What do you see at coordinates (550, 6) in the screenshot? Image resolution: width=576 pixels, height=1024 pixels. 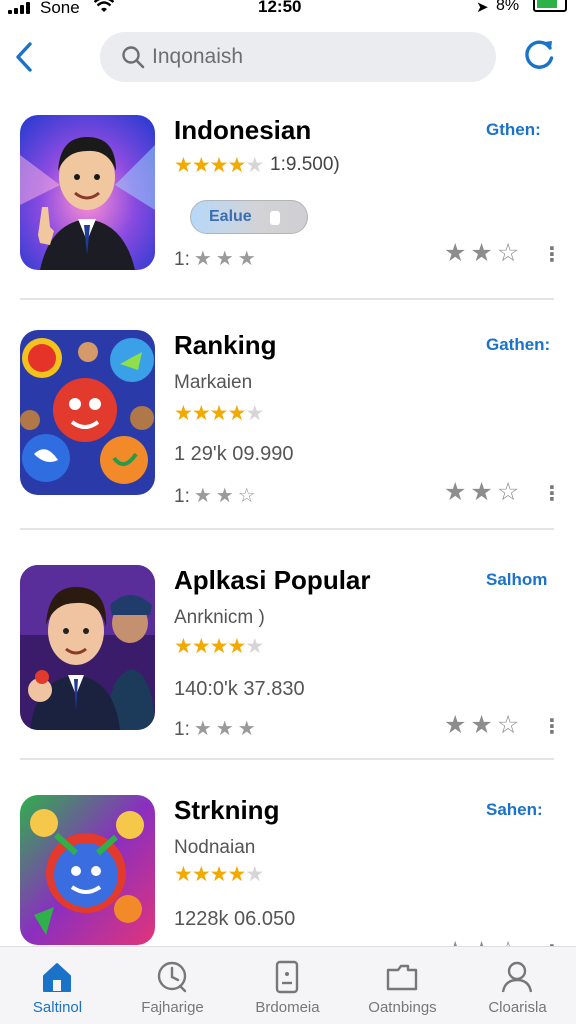 I see `battery-icon` at bounding box center [550, 6].